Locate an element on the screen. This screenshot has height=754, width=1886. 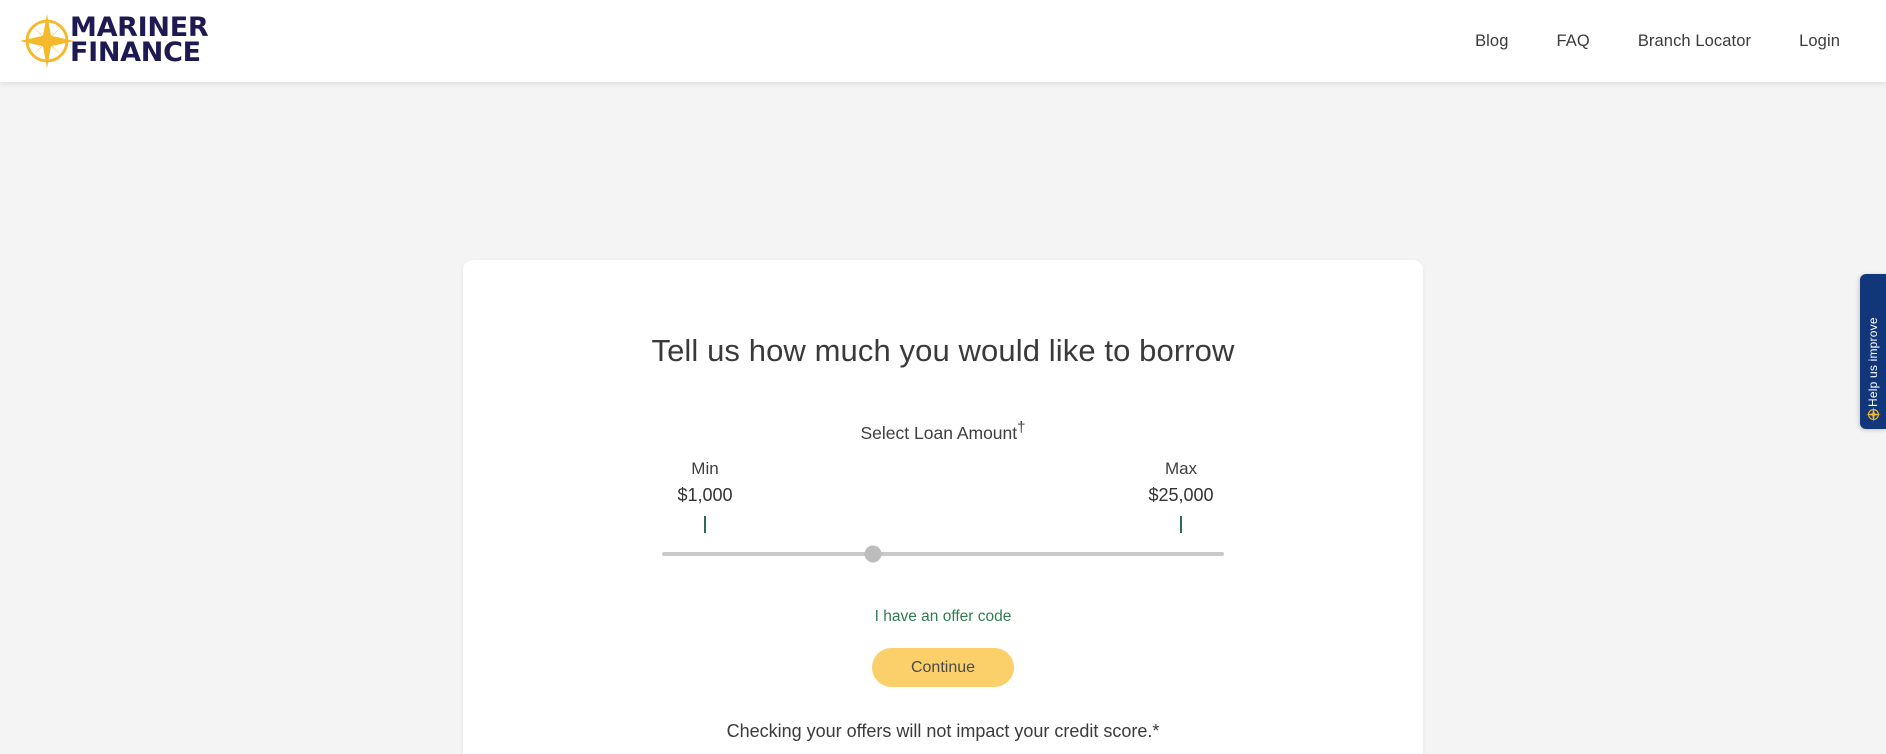
slider-max-value: $25,000 is located at coordinates (1181, 495).